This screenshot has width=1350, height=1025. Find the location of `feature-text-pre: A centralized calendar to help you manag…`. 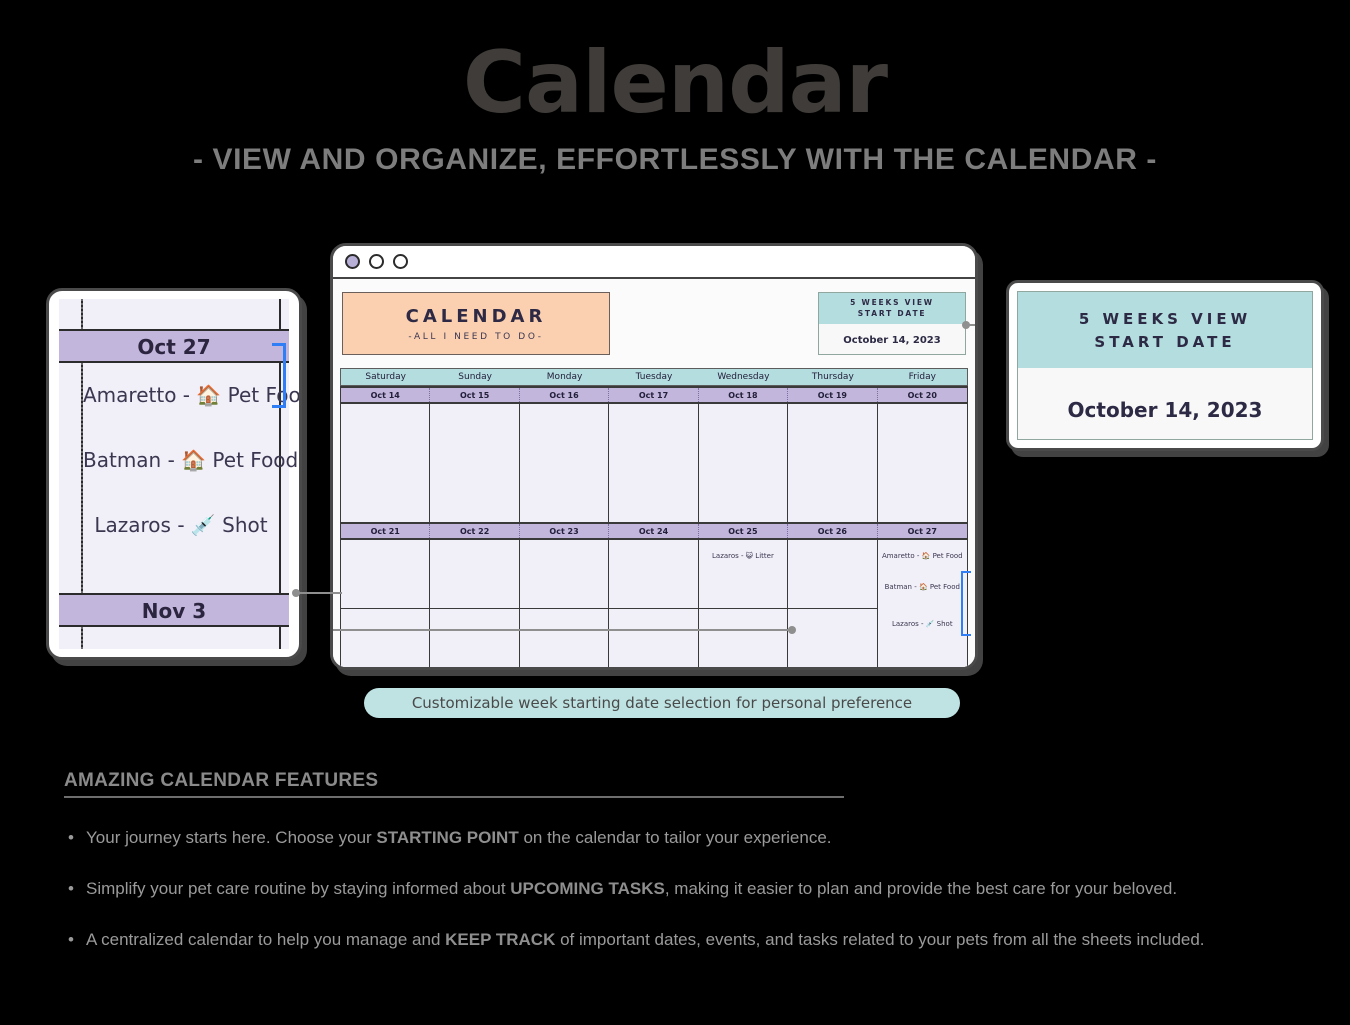

feature-text-pre: A centralized calendar to help you manag… is located at coordinates (266, 939).